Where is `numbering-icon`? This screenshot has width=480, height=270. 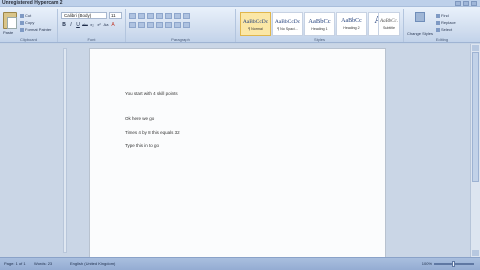
numbering-icon is located at coordinates (141, 16).